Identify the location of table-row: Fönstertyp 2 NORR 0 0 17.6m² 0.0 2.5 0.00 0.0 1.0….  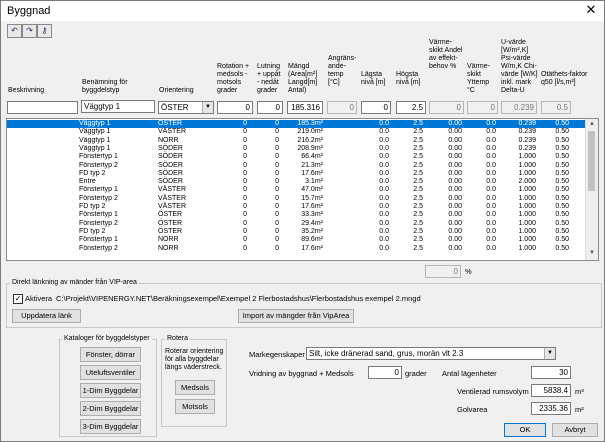
(296, 249).